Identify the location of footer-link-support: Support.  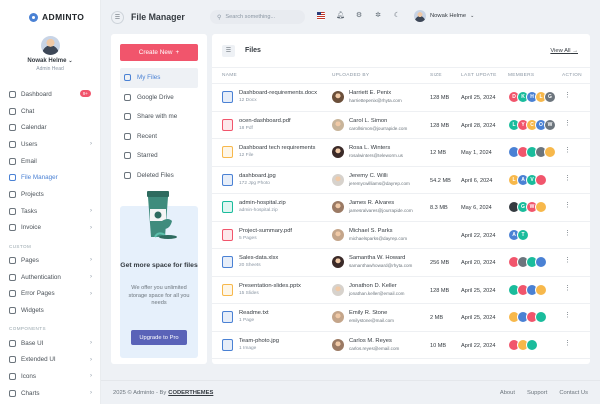
(537, 393).